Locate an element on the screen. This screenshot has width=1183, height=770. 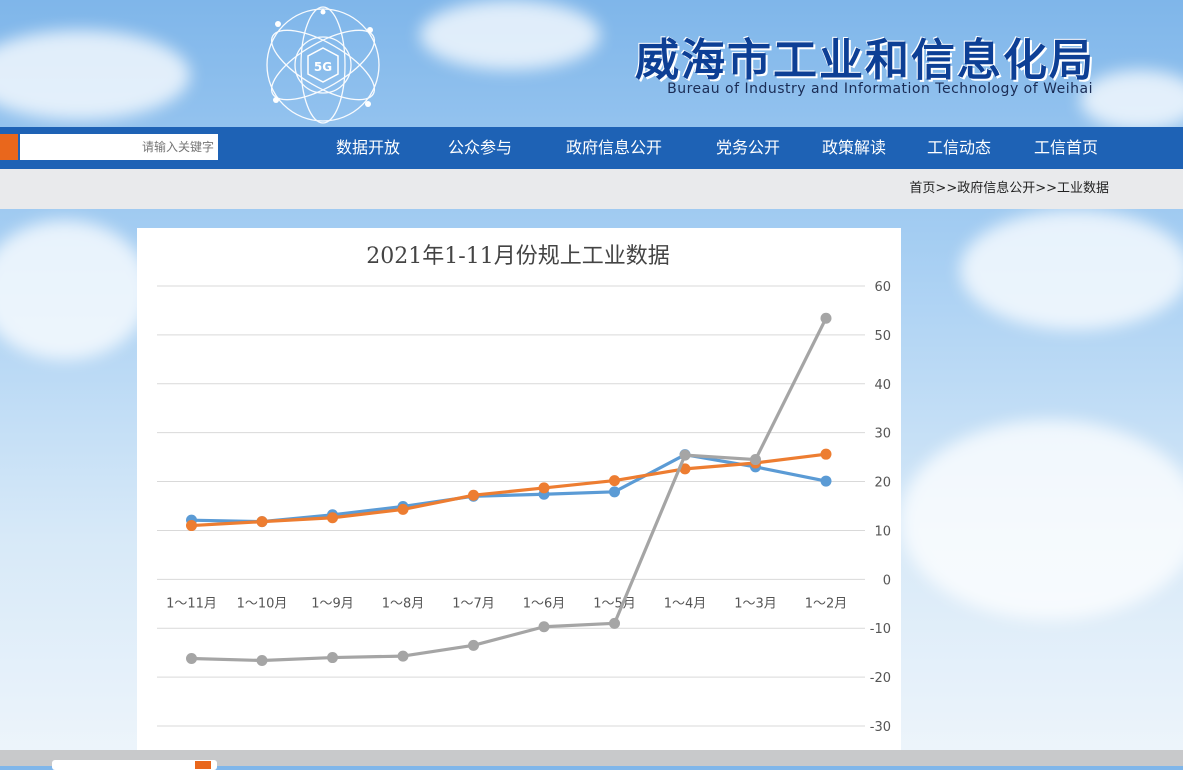
search-button is located at coordinates (9, 147).